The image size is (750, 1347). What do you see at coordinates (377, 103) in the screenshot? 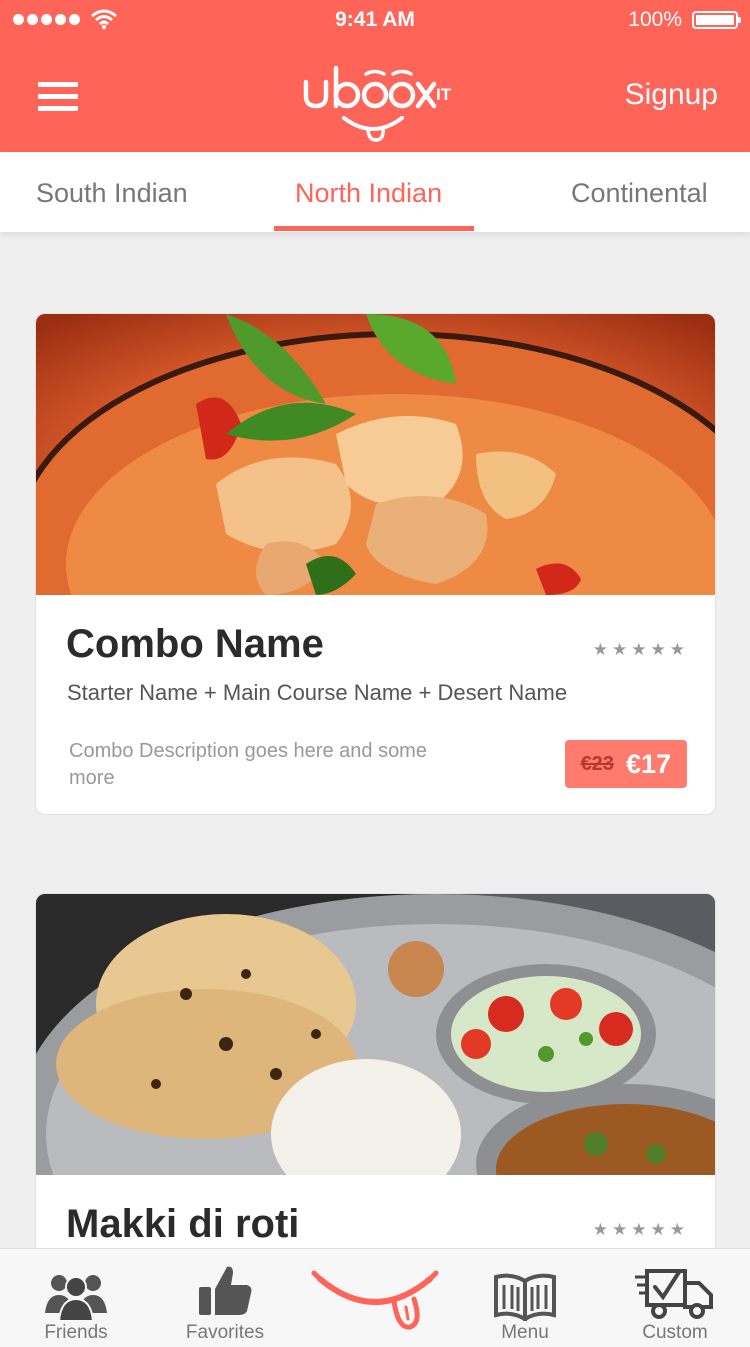
I see `uboxit-logo: IT` at bounding box center [377, 103].